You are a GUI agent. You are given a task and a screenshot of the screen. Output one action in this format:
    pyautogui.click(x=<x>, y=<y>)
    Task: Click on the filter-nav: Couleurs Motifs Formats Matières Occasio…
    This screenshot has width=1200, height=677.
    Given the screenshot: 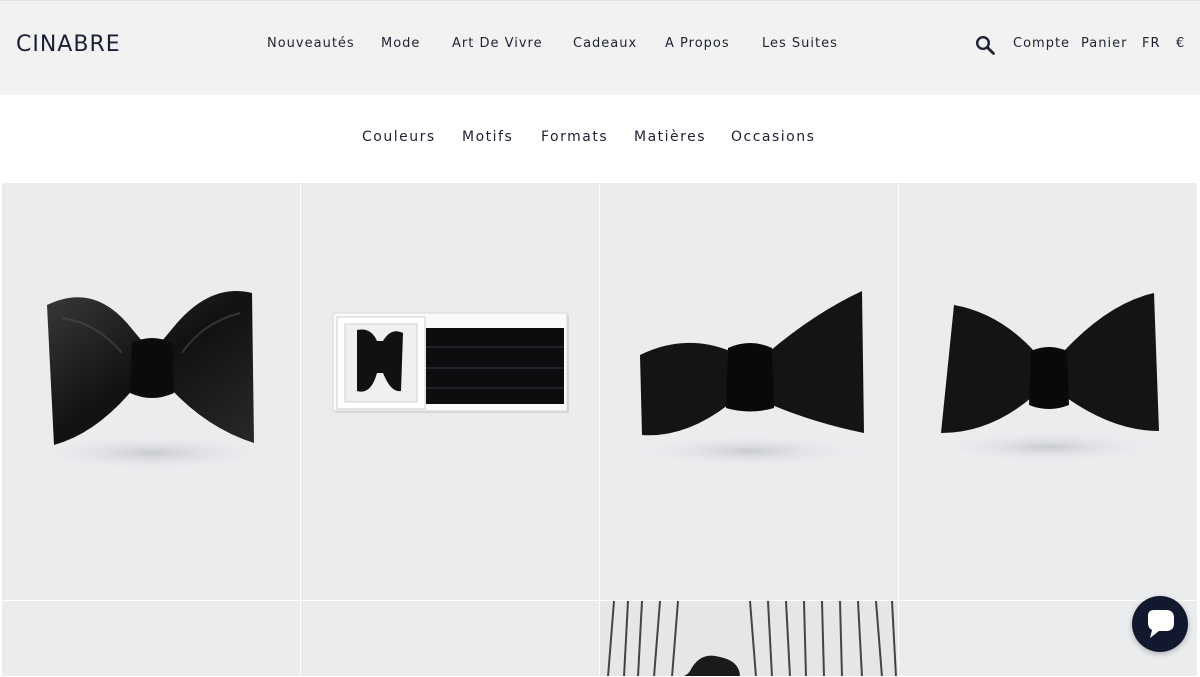 What is the action you would take?
    pyautogui.click(x=600, y=140)
    